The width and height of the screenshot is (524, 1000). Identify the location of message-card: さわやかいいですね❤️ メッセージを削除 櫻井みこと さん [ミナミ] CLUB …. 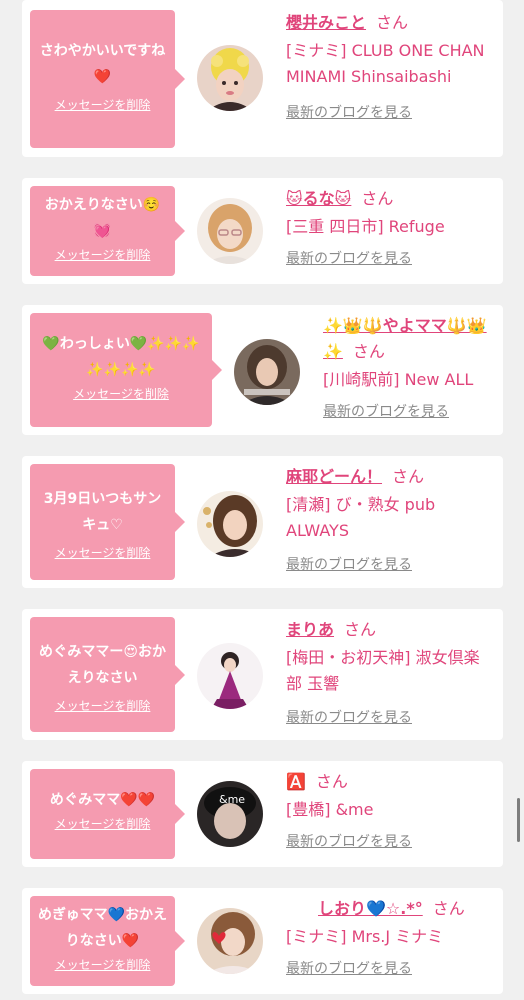
(262, 78).